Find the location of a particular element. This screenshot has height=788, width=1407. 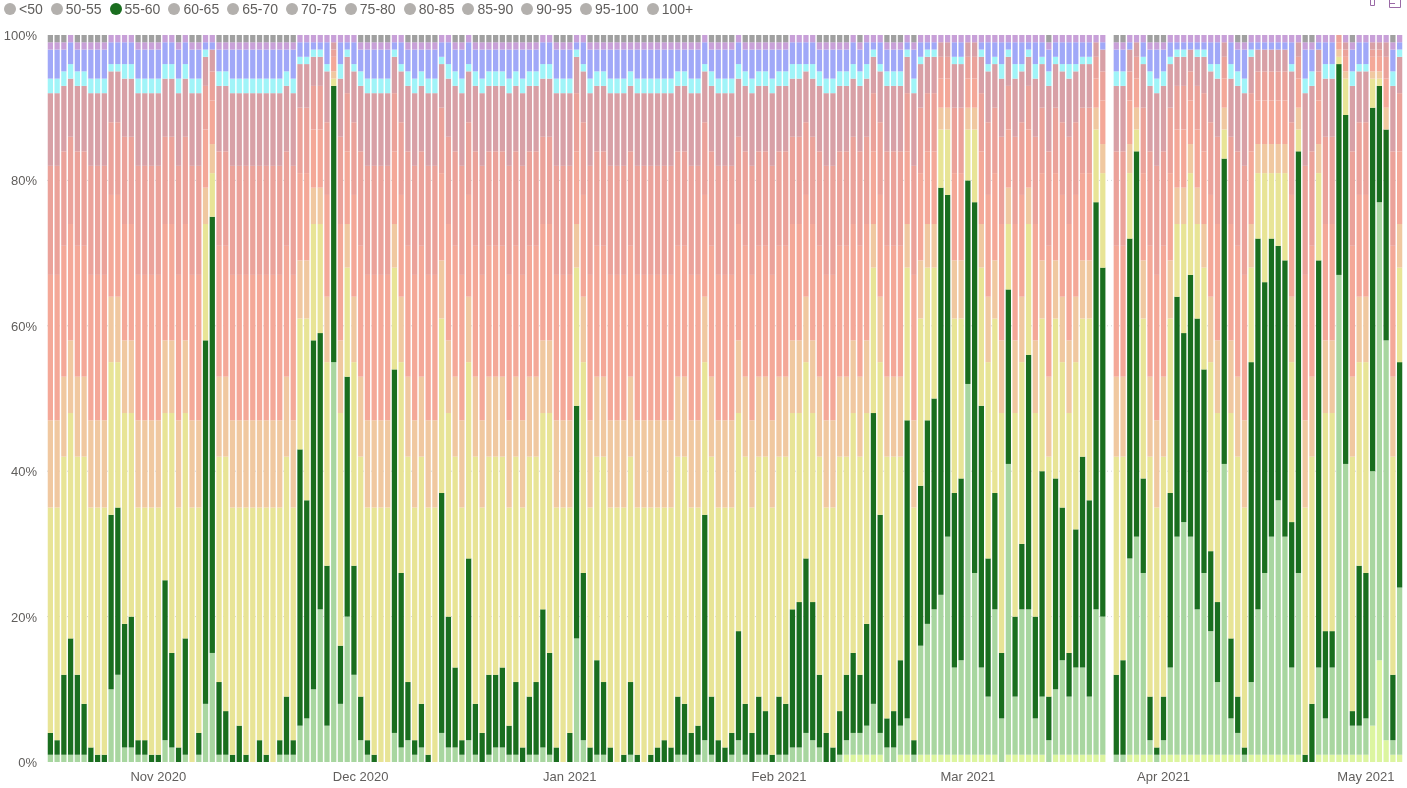

y-axis-label: 40% is located at coordinates (23, 472).